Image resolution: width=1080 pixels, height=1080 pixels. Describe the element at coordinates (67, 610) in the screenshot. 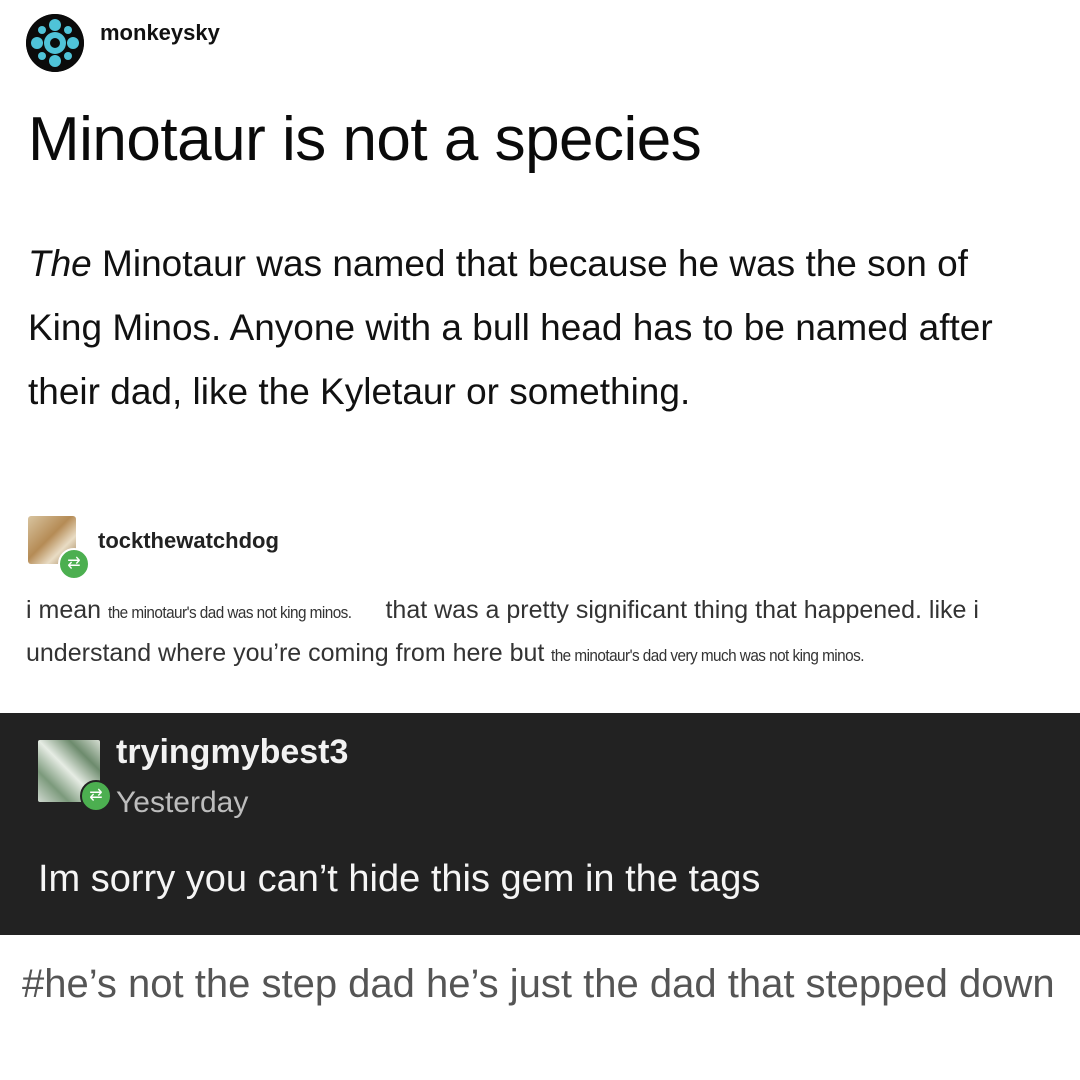

I see `reblog-text-1: i mean` at that location.